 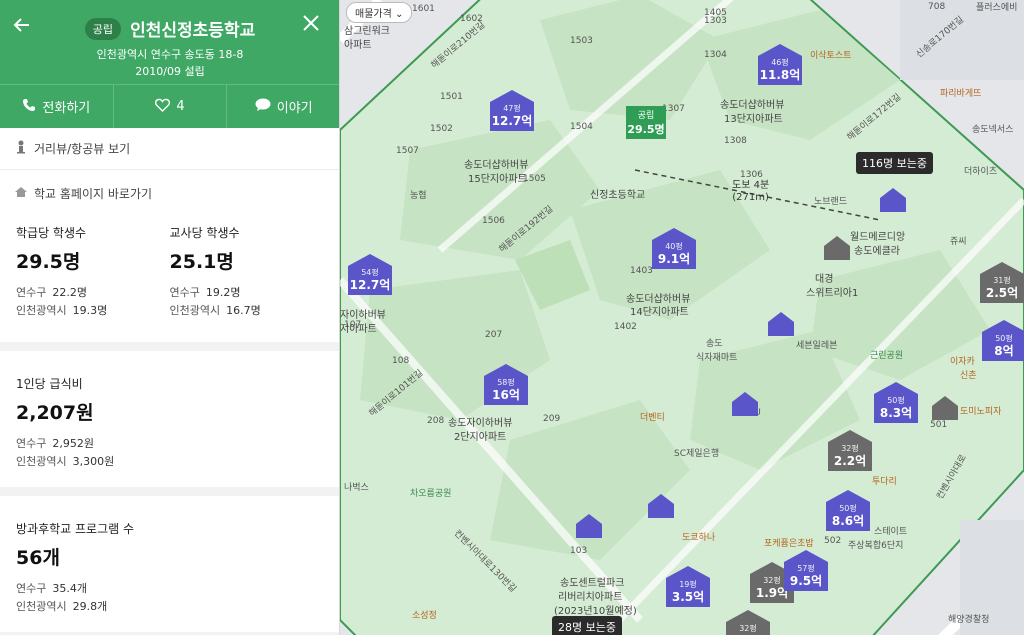 I want to click on price-marker: 47평 12.7억, so click(x=512, y=110).